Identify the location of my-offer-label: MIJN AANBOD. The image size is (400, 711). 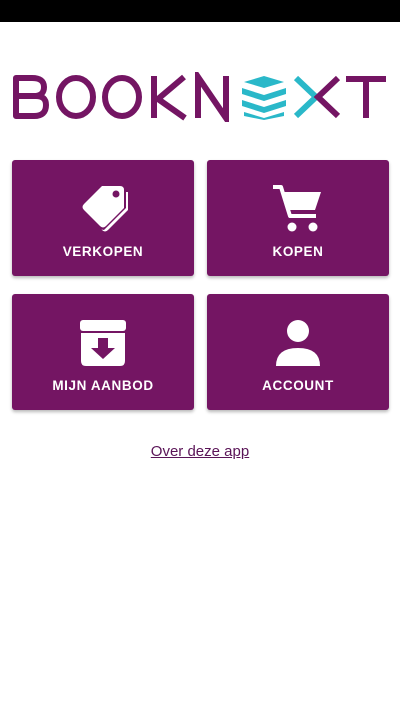
(103, 385).